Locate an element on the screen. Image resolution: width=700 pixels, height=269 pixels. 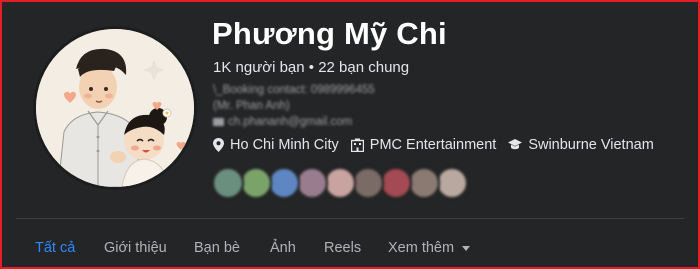
info-location: Ho Chi Minh City is located at coordinates (276, 145).